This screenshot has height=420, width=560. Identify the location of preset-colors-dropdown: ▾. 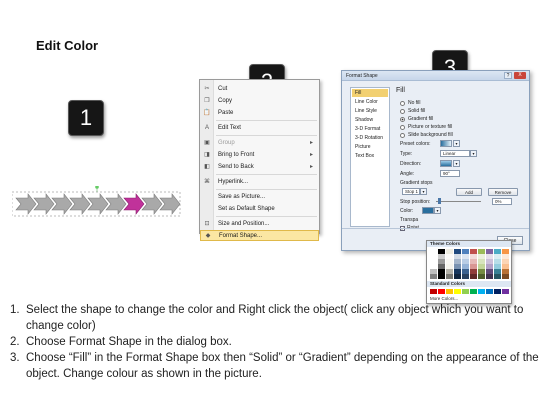
(456, 143).